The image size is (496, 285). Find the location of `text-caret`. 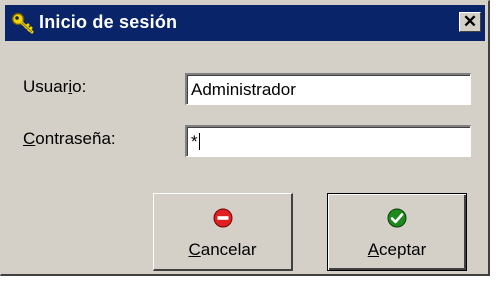

text-caret is located at coordinates (199, 141).